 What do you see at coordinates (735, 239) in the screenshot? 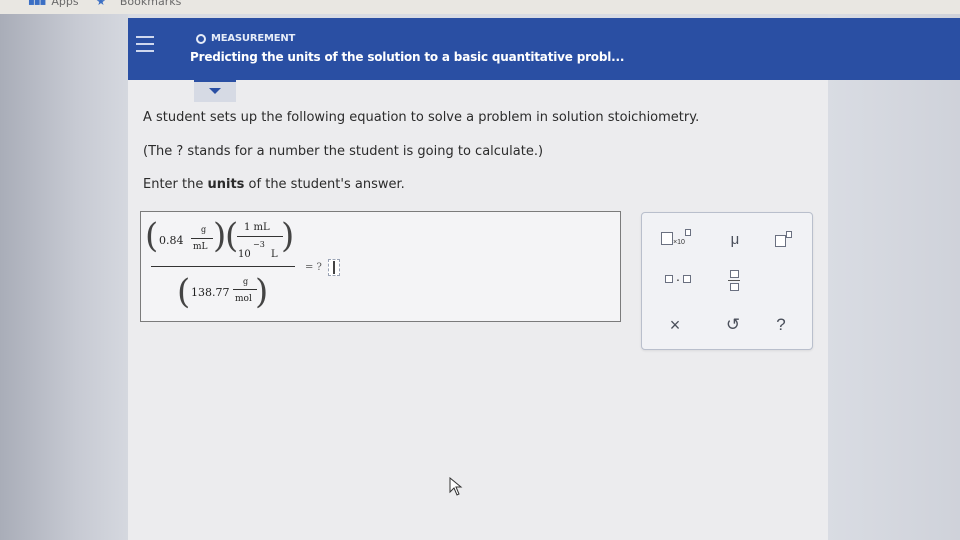
I see `micro-button: μ` at bounding box center [735, 239].